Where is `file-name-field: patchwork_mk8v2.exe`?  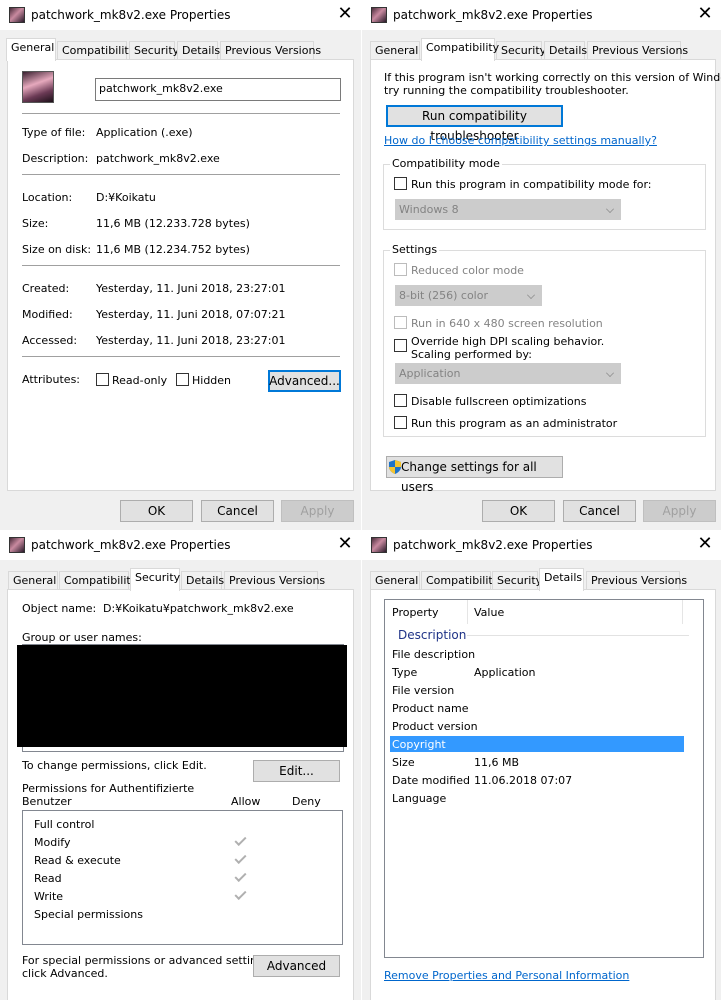
file-name-field: patchwork_mk8v2.exe is located at coordinates (218, 89).